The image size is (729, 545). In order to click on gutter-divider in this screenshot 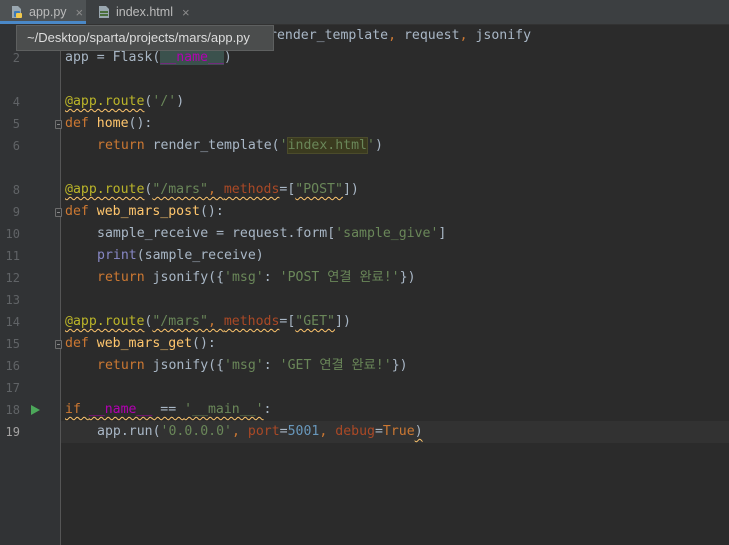, I will do `click(60, 285)`.